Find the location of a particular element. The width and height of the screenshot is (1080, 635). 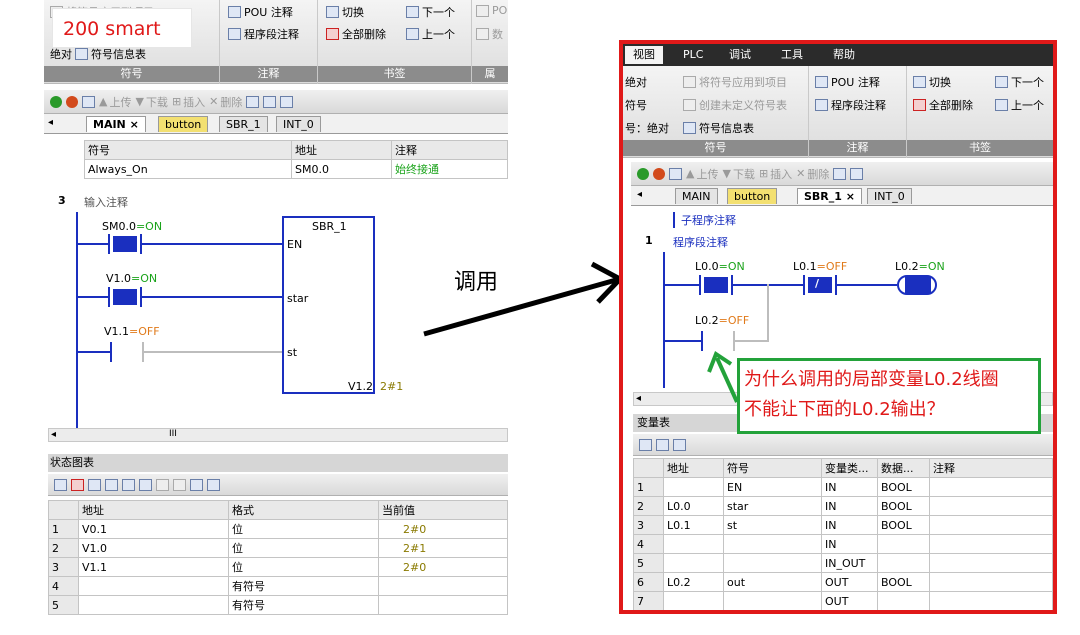

lock-icon is located at coordinates (162, 484).